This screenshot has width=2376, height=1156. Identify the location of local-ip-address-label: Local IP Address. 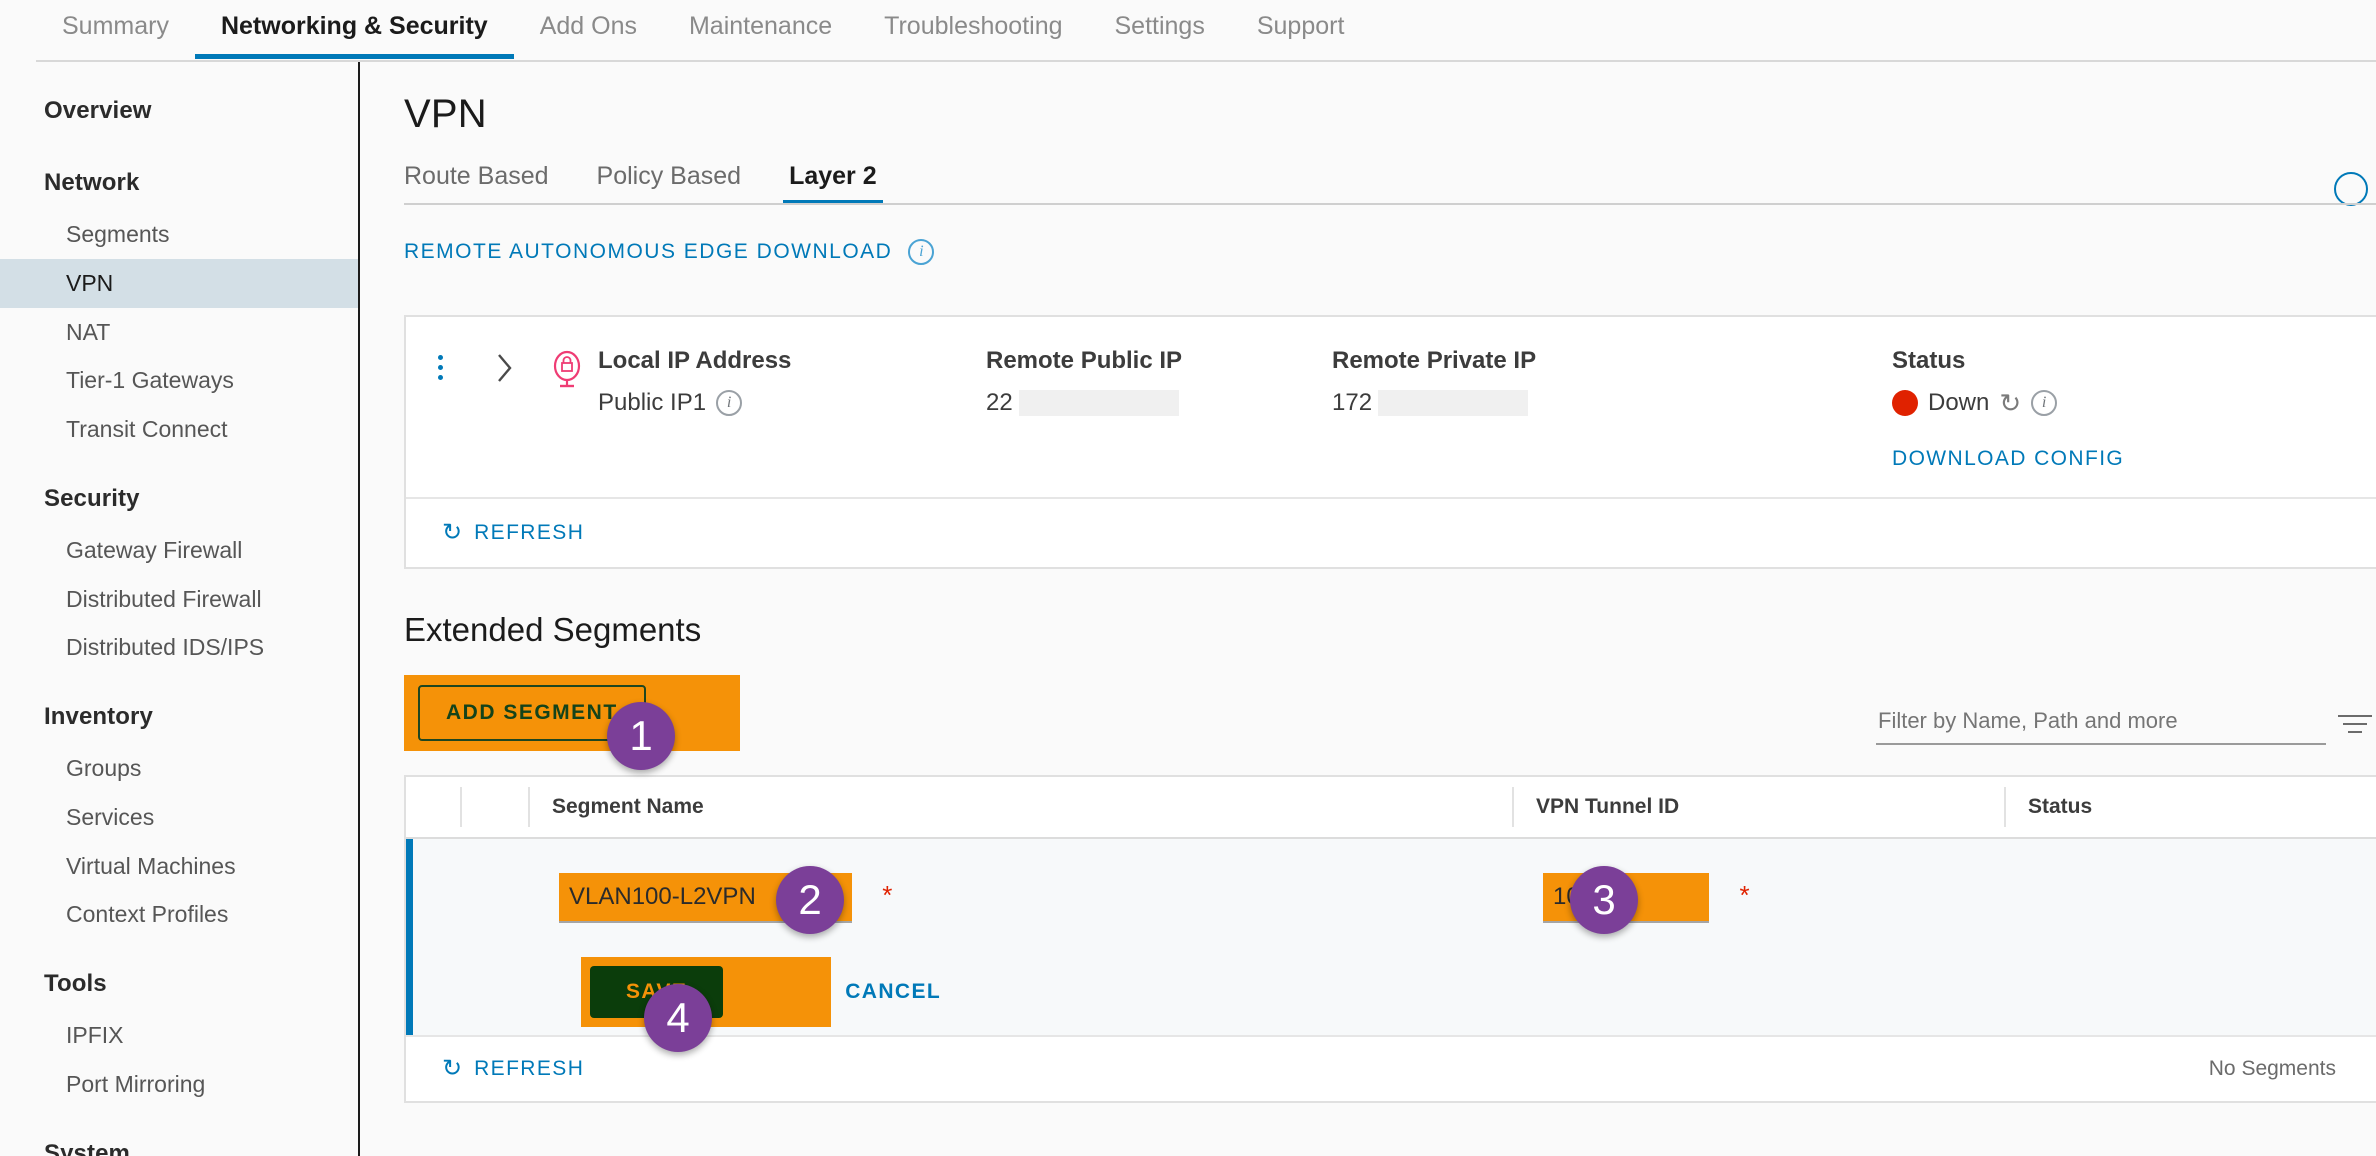
(695, 360).